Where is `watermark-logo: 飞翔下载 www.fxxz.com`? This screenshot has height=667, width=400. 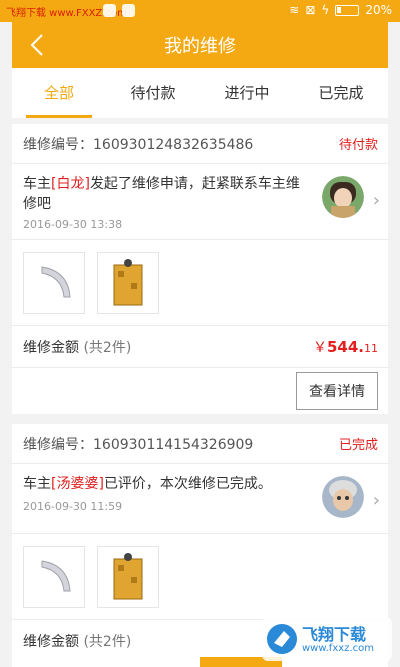 watermark-logo: 飞翔下载 www.fxxz.com is located at coordinates (327, 639).